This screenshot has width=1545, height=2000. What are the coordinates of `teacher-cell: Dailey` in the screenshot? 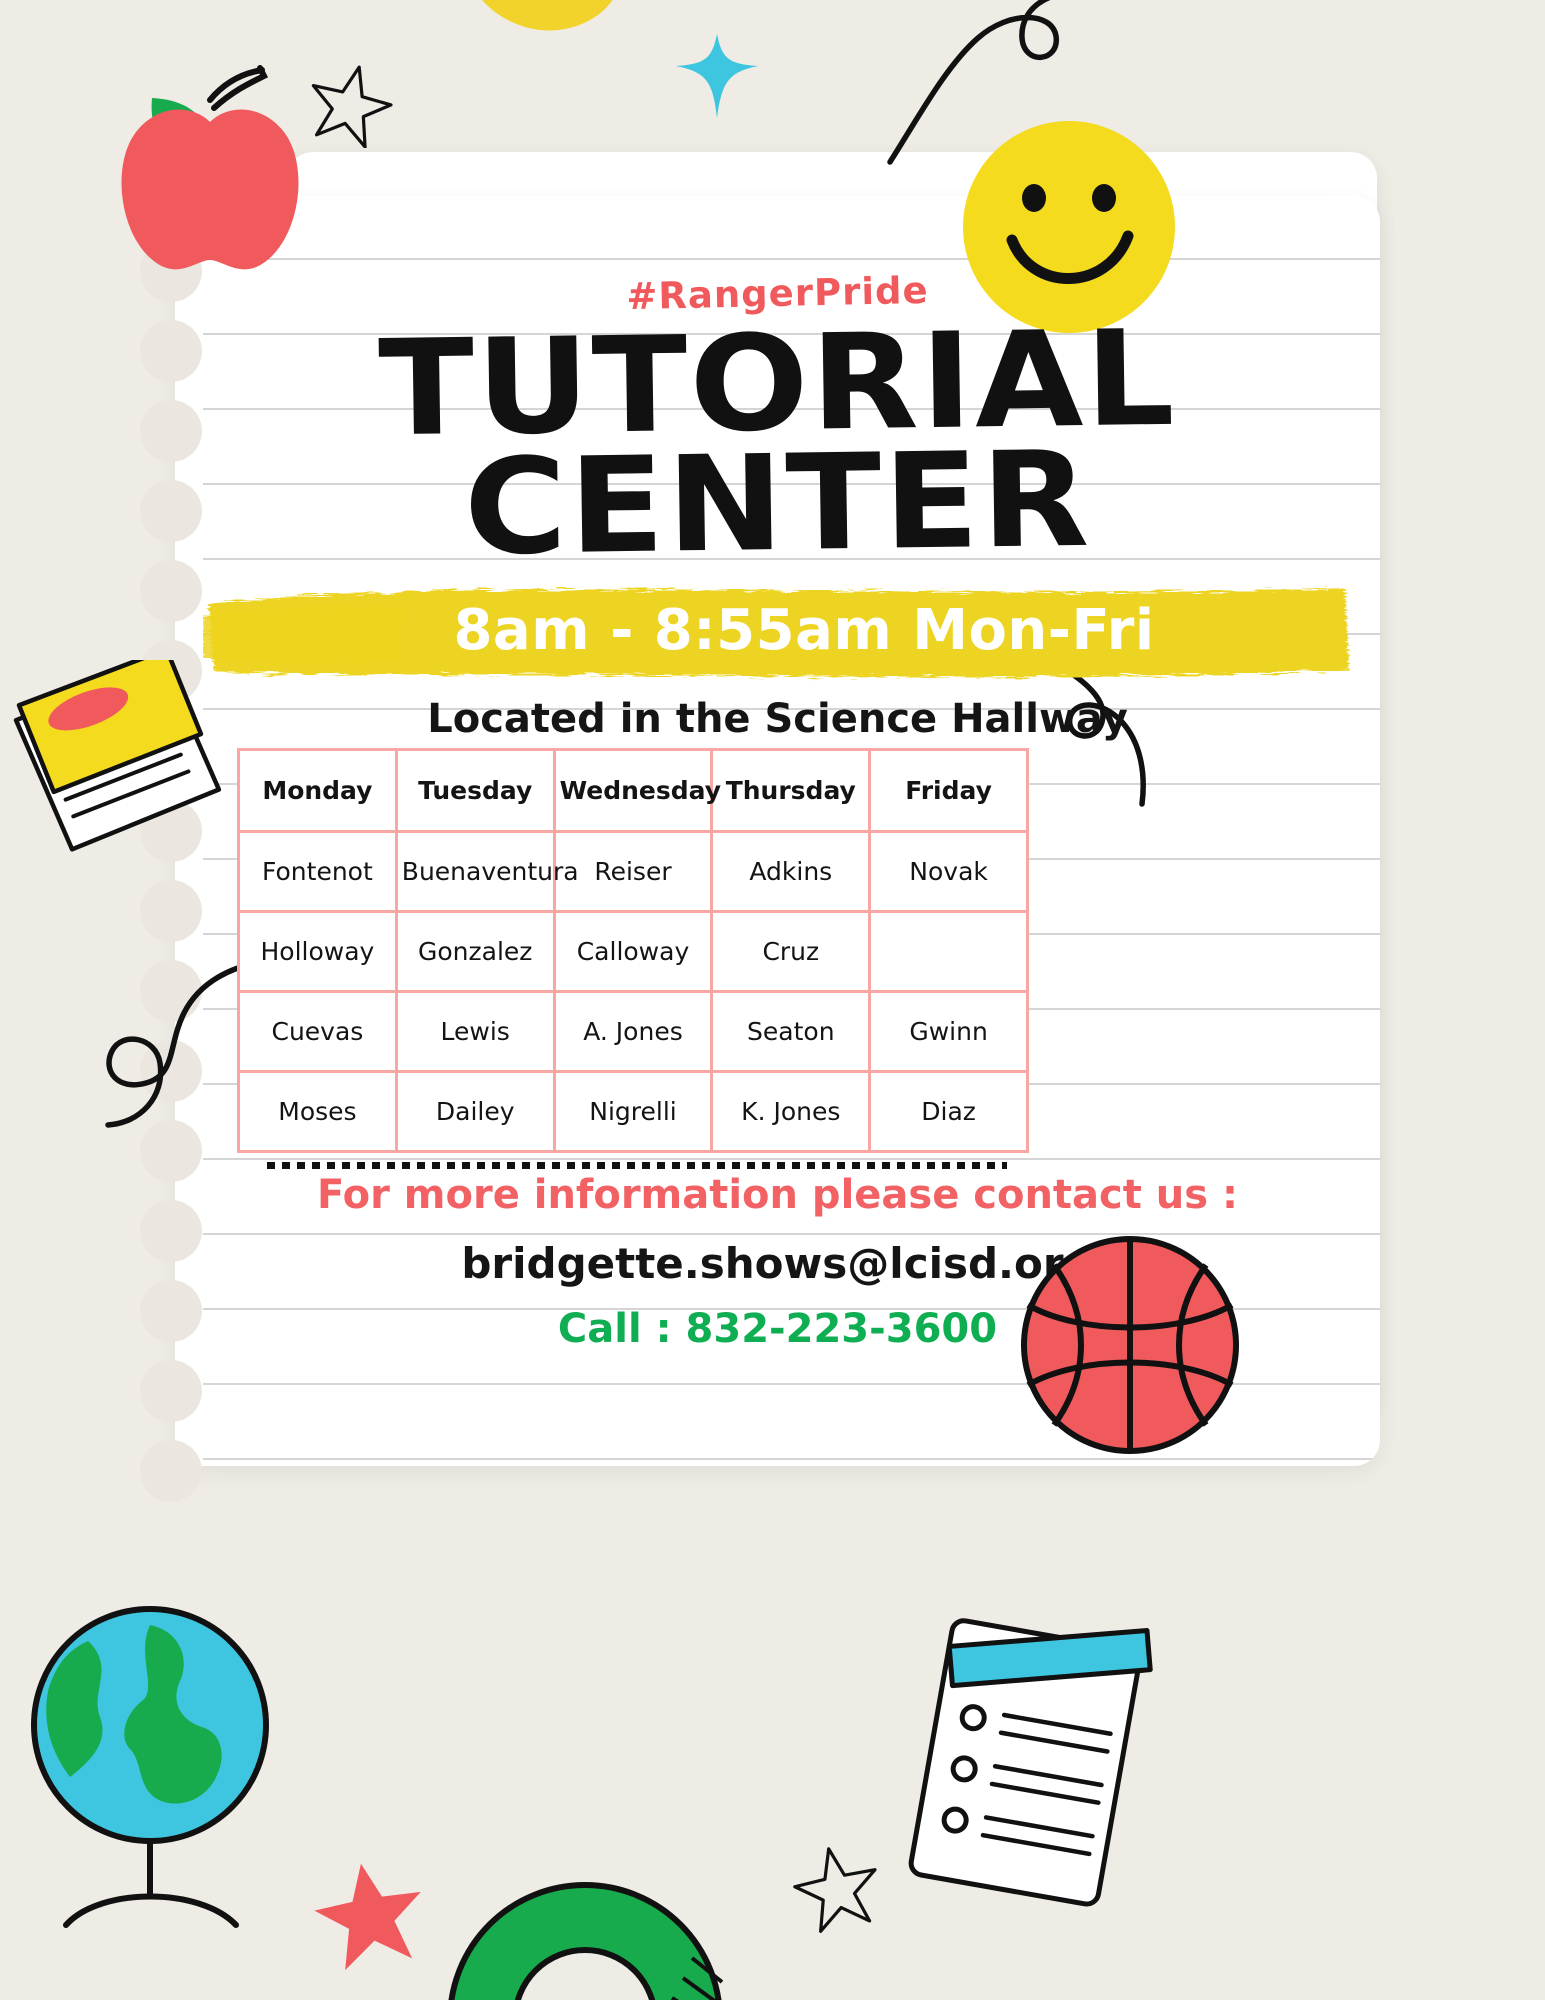 It's located at (475, 1111).